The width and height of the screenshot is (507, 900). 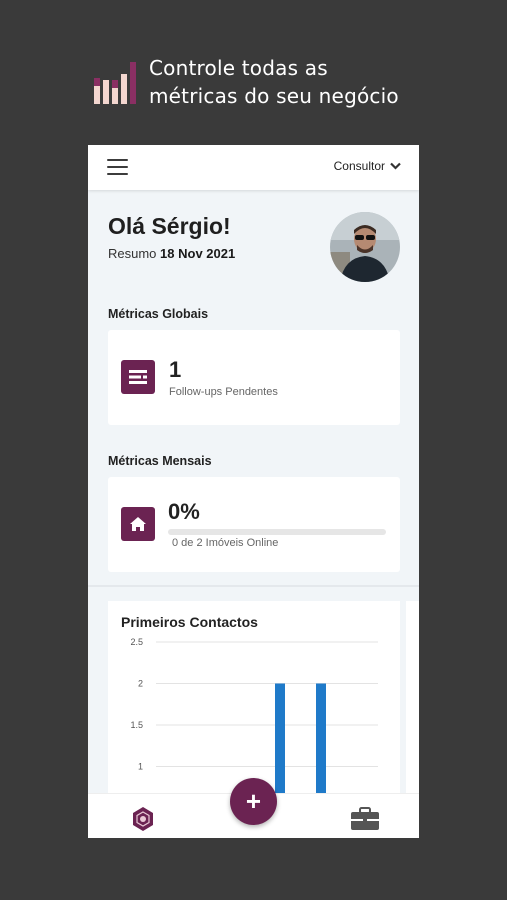 What do you see at coordinates (115, 83) in the screenshot?
I see `bar-chart-logo-icon` at bounding box center [115, 83].